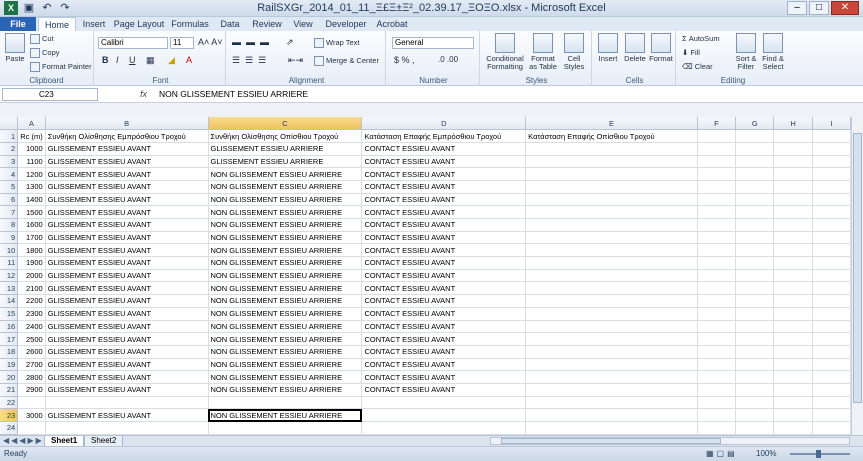 The width and height of the screenshot is (863, 461). Describe the element at coordinates (9, 301) in the screenshot. I see `row-header: 14` at that location.